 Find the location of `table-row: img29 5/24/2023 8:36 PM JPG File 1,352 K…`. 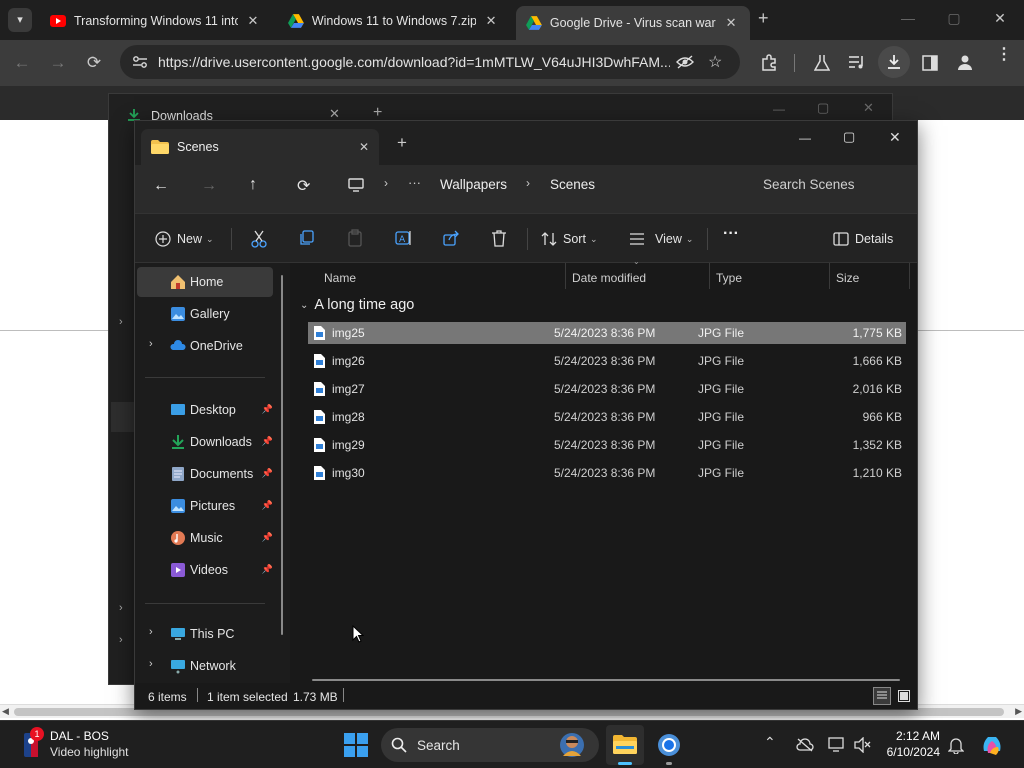

table-row: img29 5/24/2023 8:36 PM JPG File 1,352 K… is located at coordinates (607, 445).